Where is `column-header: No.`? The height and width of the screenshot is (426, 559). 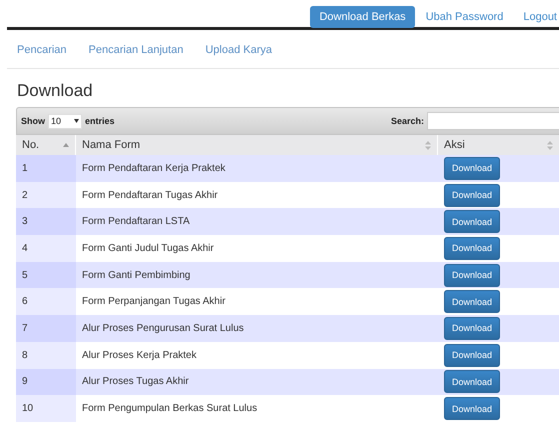 column-header: No. is located at coordinates (46, 145).